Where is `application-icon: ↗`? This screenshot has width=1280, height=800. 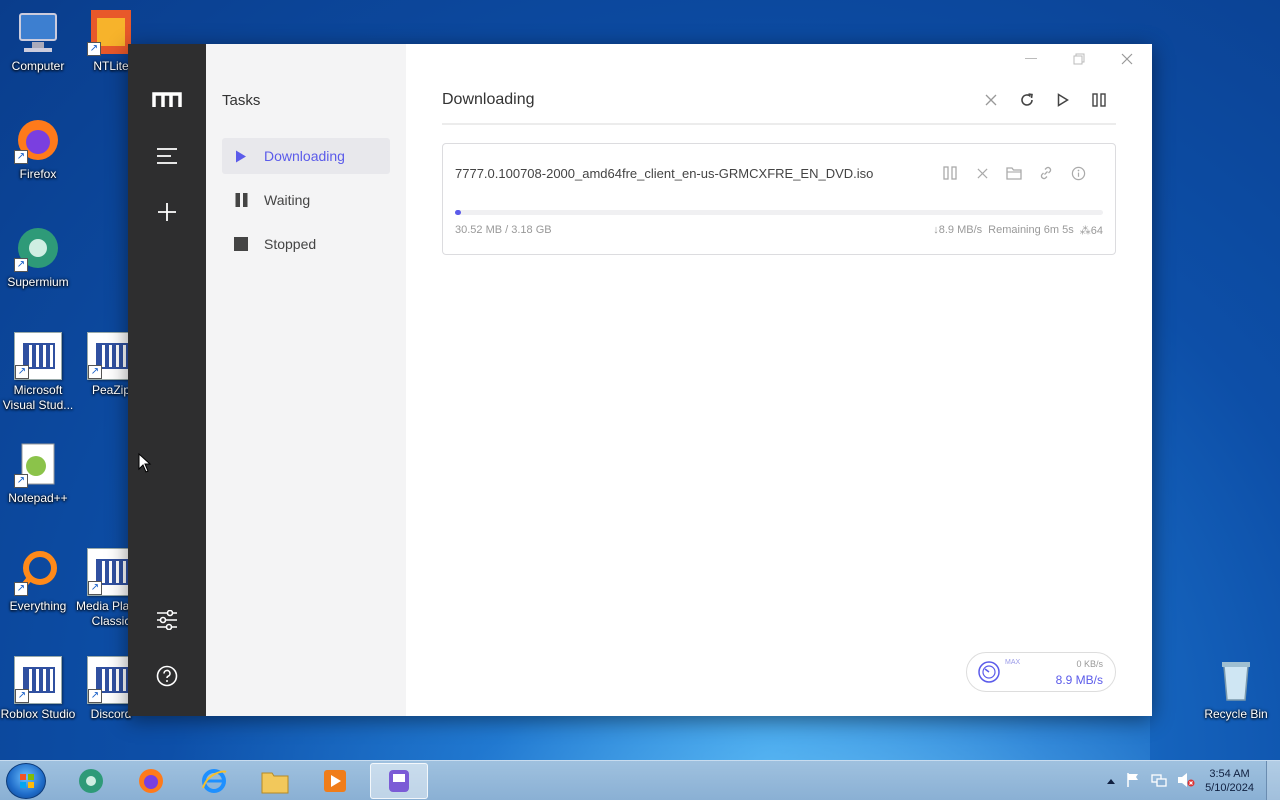
application-icon: ↗ is located at coordinates (38, 680).